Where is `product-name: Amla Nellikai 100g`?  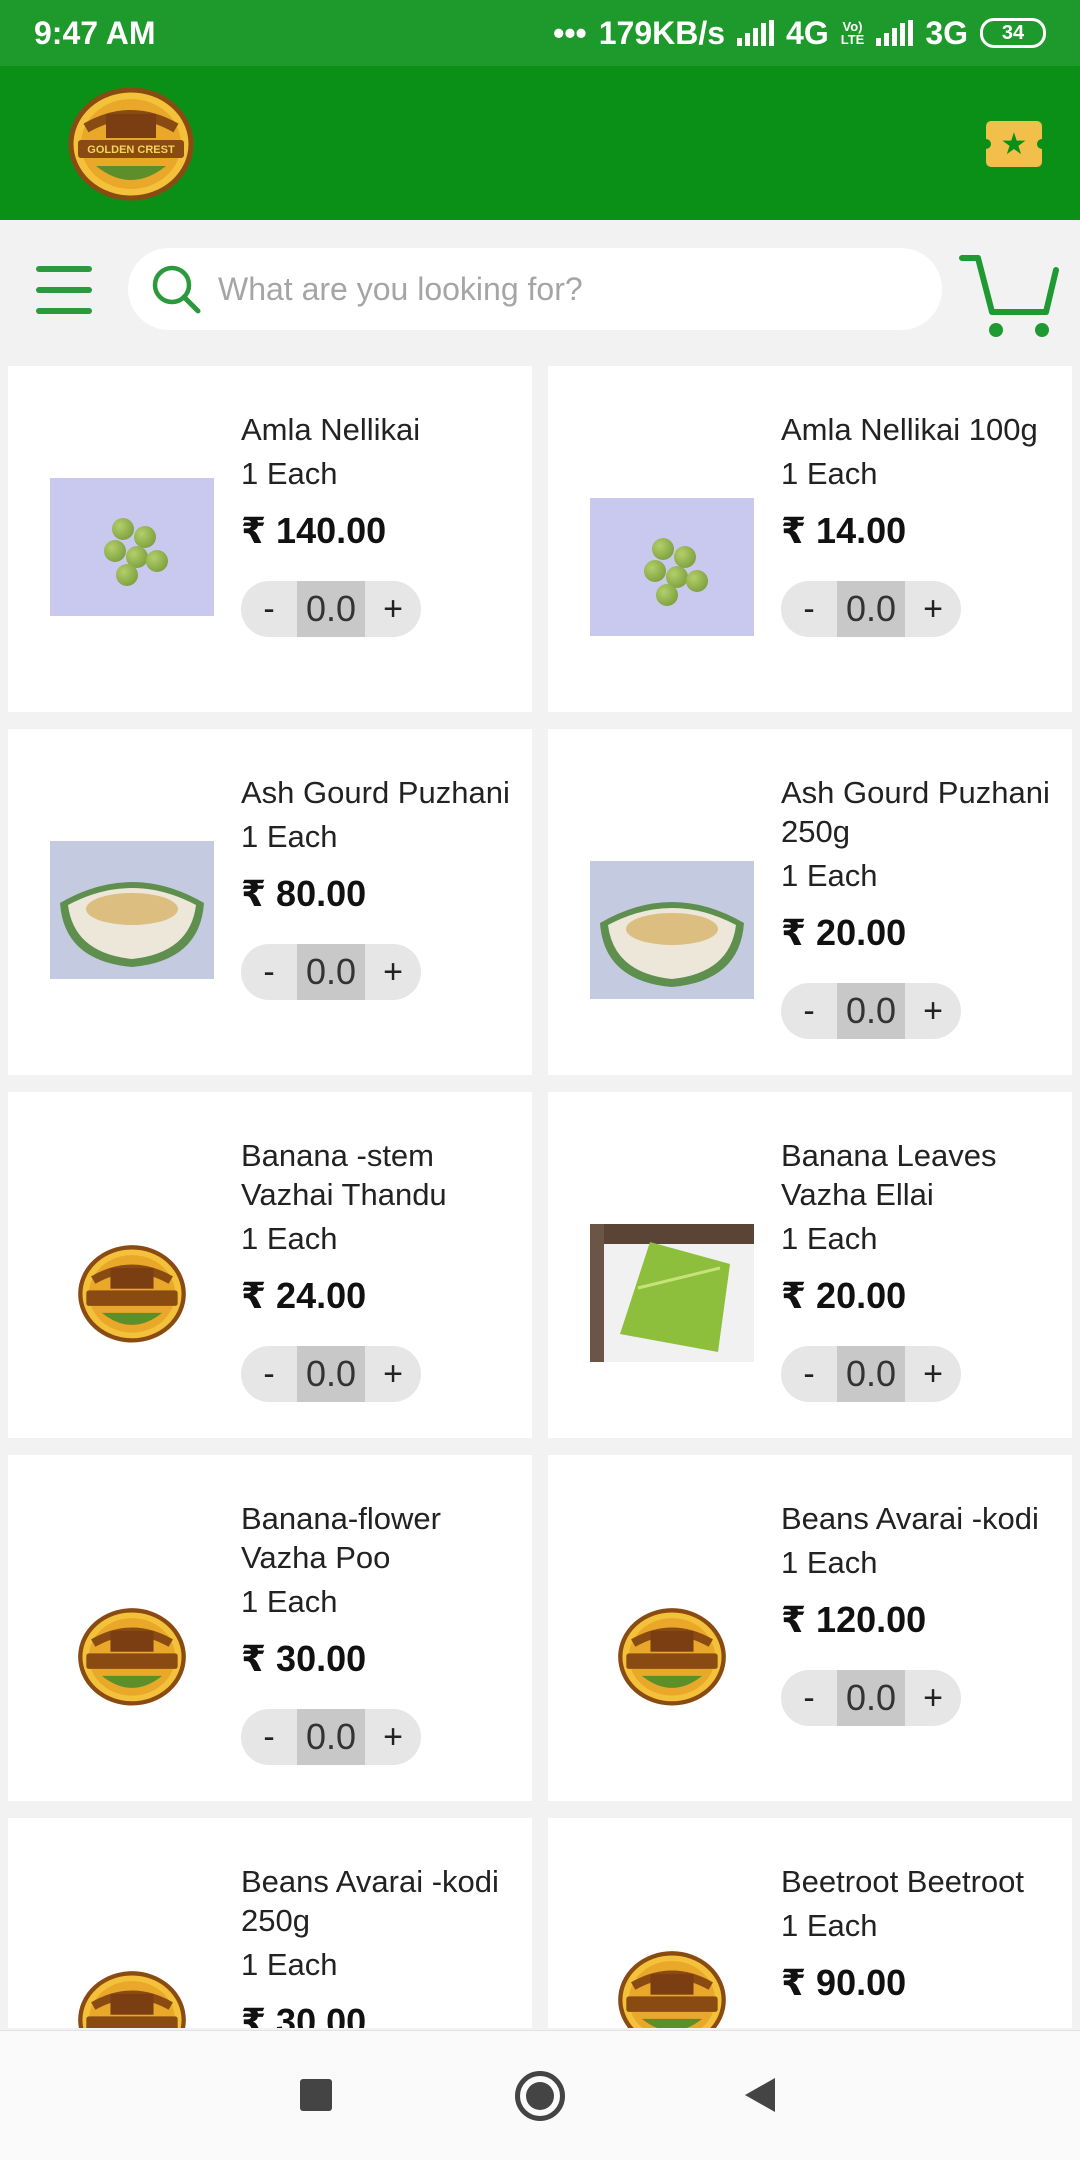 product-name: Amla Nellikai 100g is located at coordinates (921, 429).